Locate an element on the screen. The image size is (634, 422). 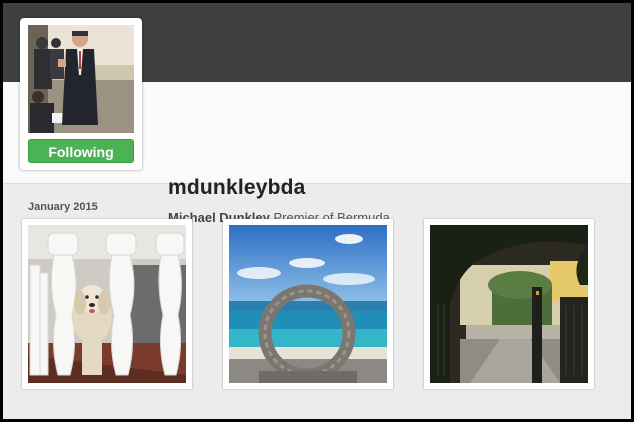
feed-date-label: January 2015 is located at coordinates (63, 207).